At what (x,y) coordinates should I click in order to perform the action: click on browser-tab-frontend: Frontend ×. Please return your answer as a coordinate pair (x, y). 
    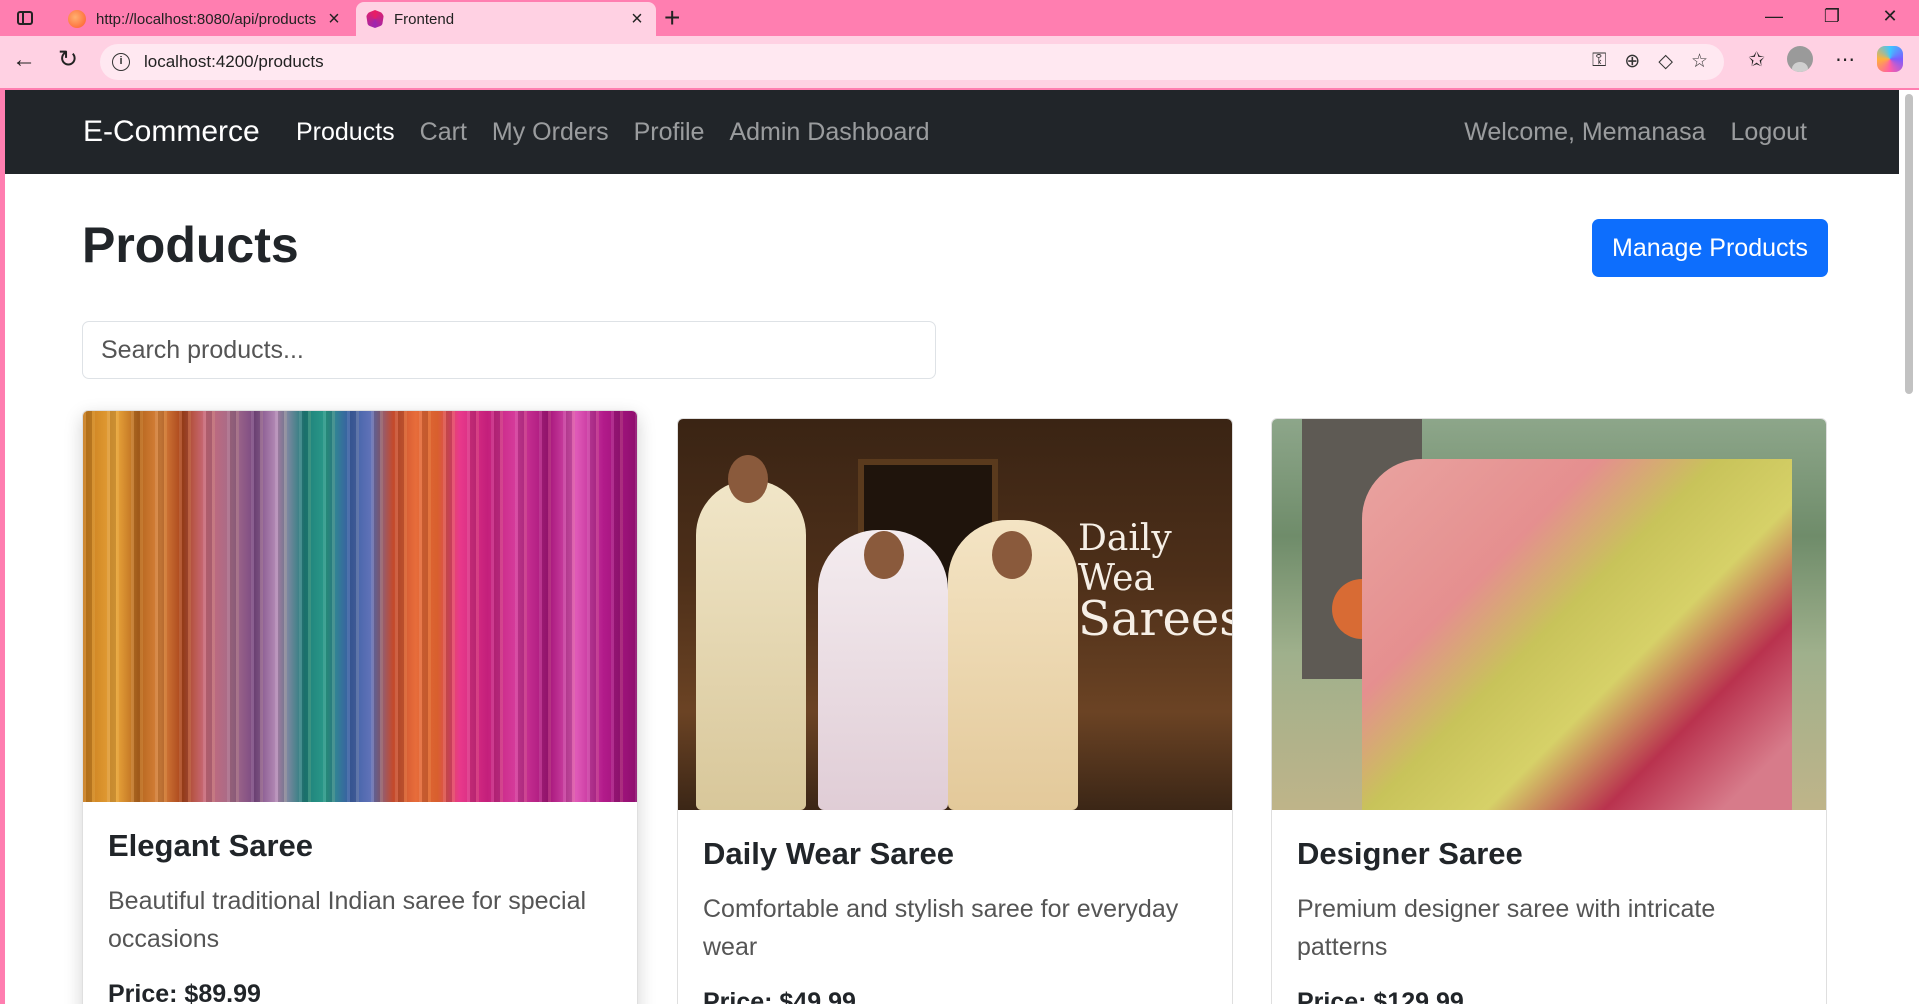
    Looking at the image, I should click on (506, 19).